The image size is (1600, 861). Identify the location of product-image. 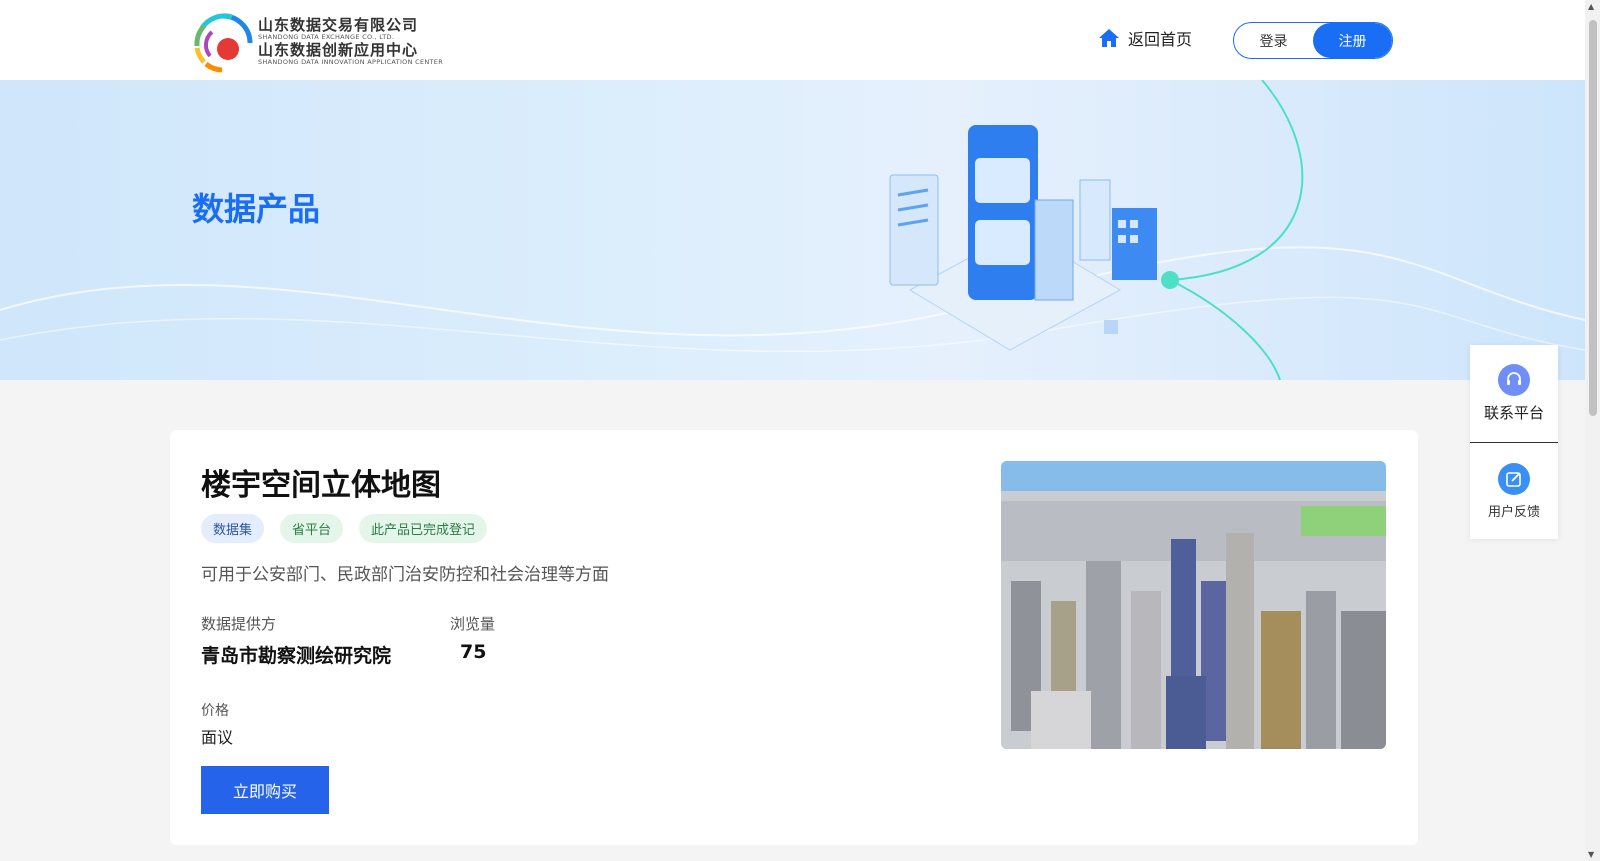
(1193, 605).